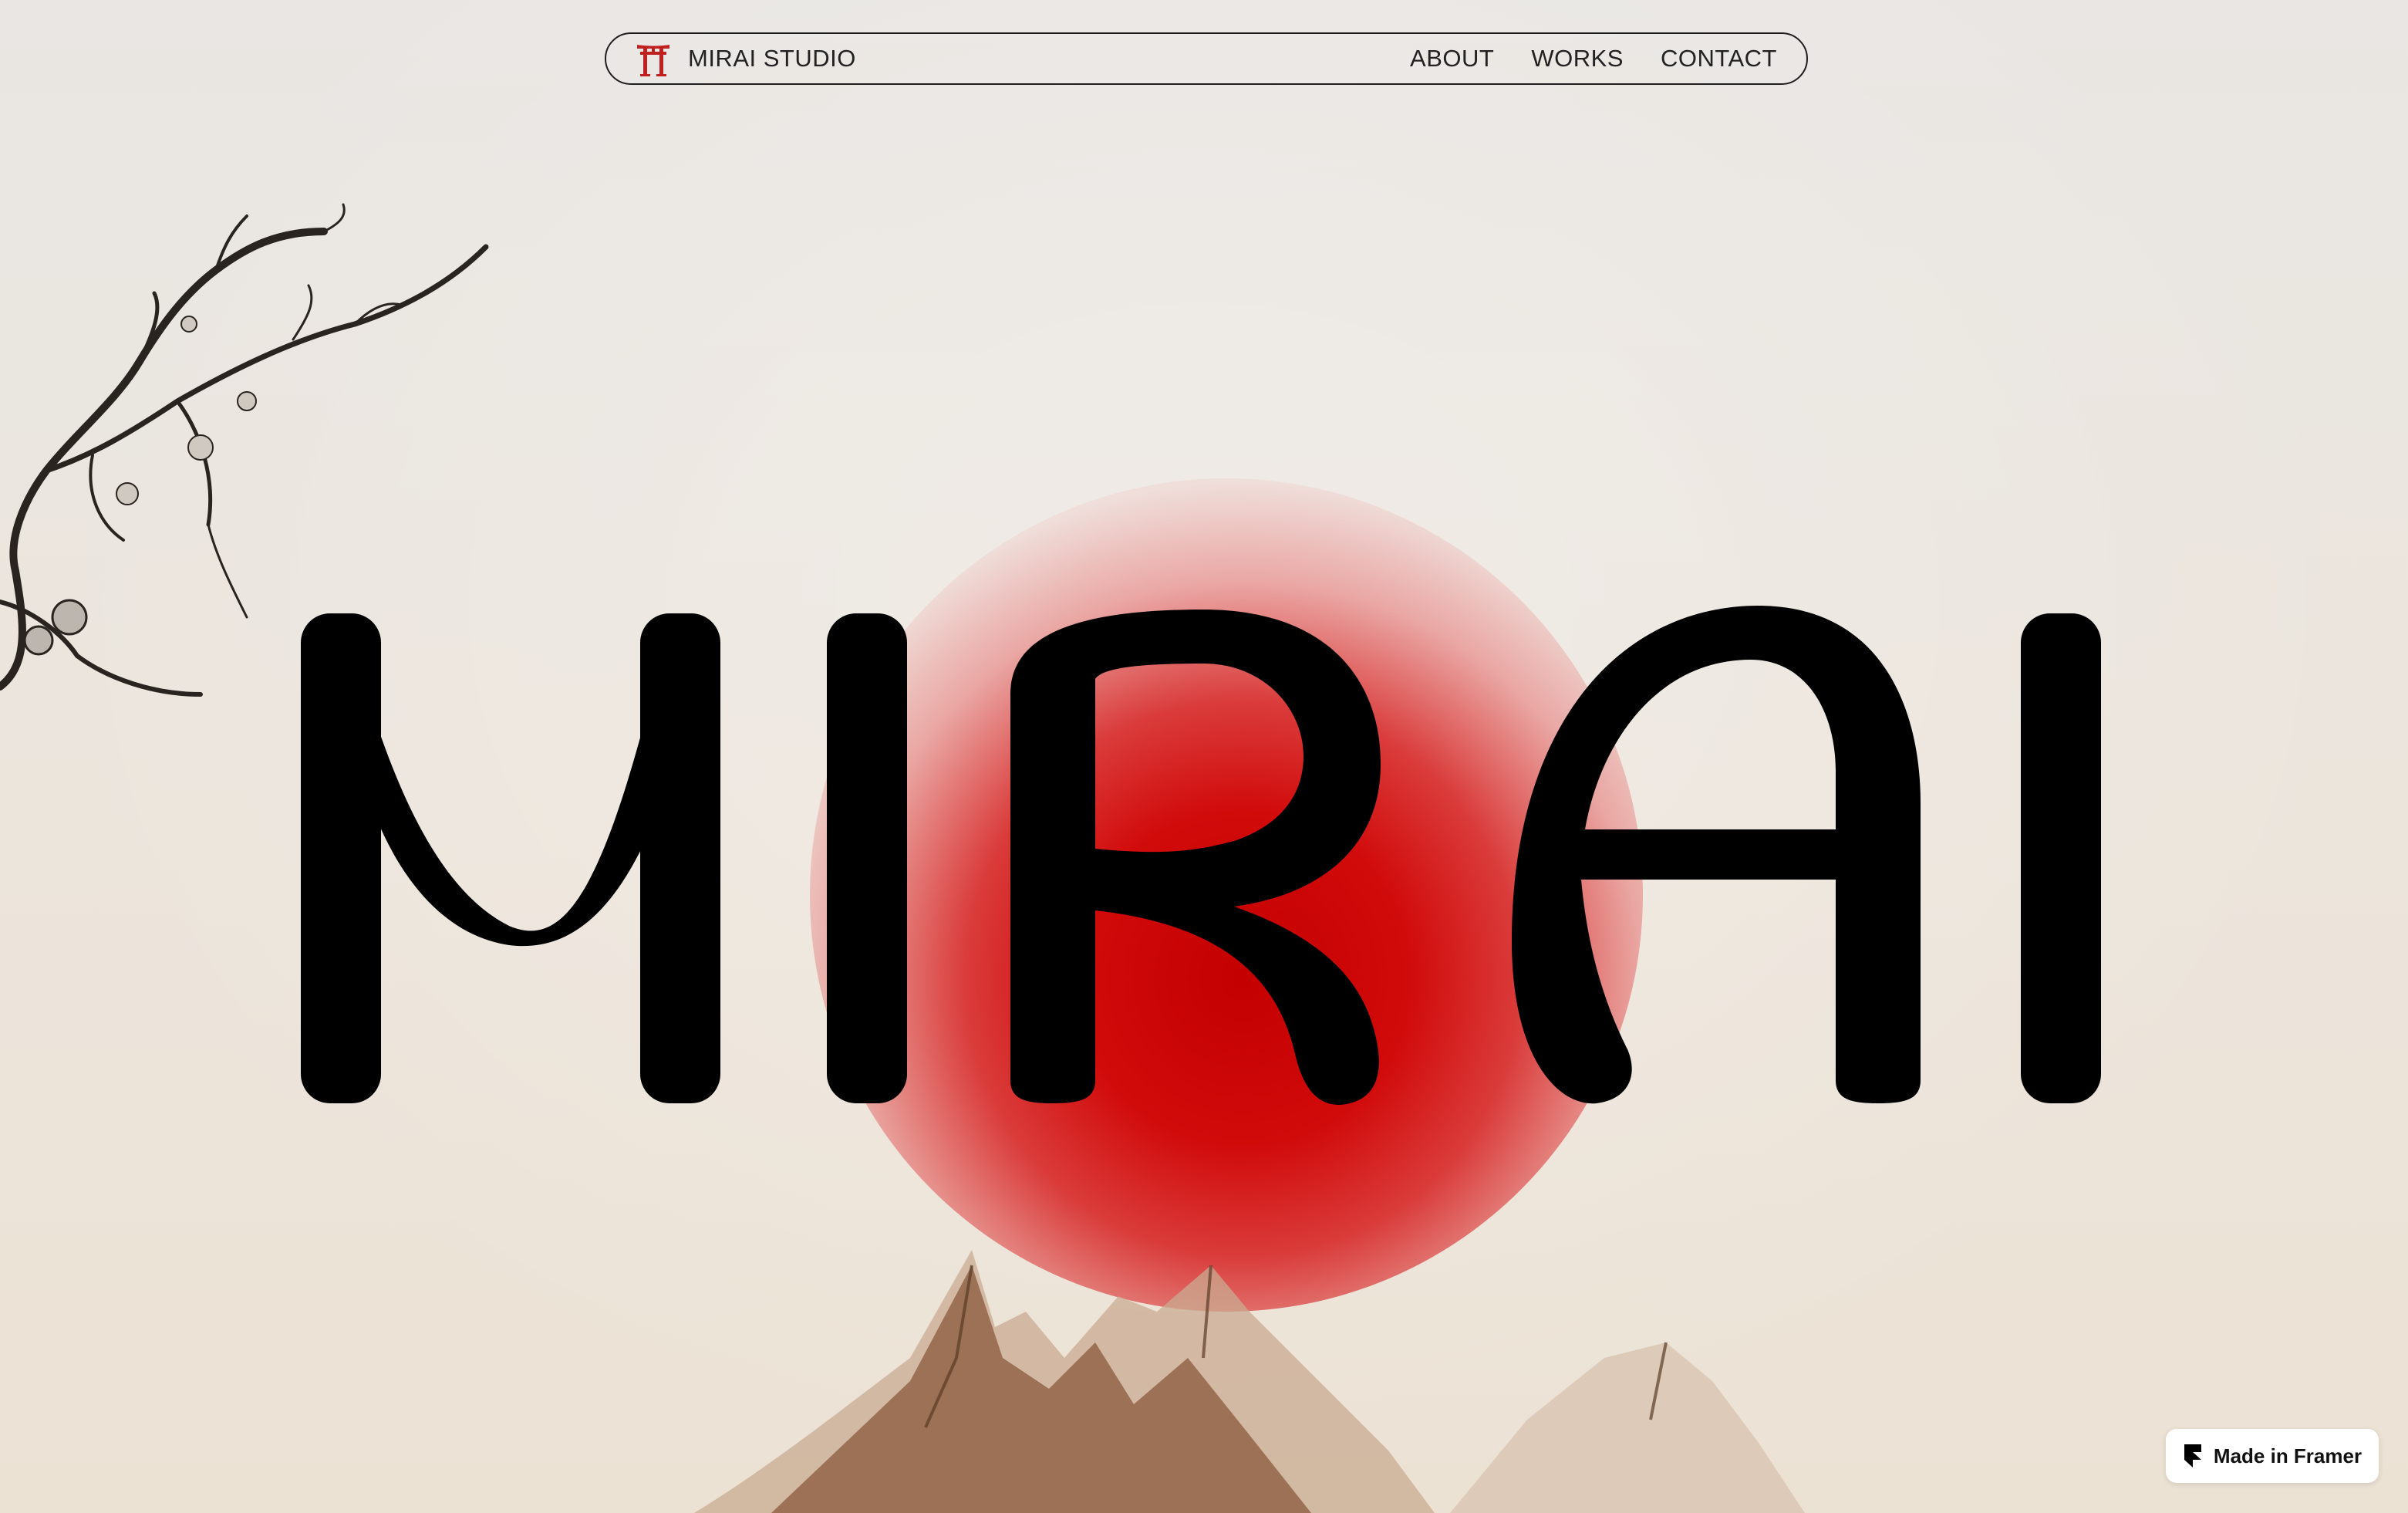 Image resolution: width=2408 pixels, height=1513 pixels. I want to click on nav-links: ABOUT WORKS CONTACT, so click(1594, 59).